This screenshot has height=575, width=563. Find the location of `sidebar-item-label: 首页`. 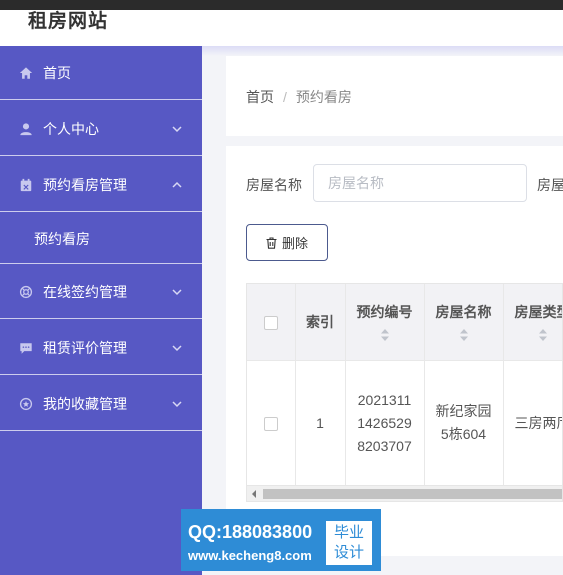

sidebar-item-label: 首页 is located at coordinates (57, 72).